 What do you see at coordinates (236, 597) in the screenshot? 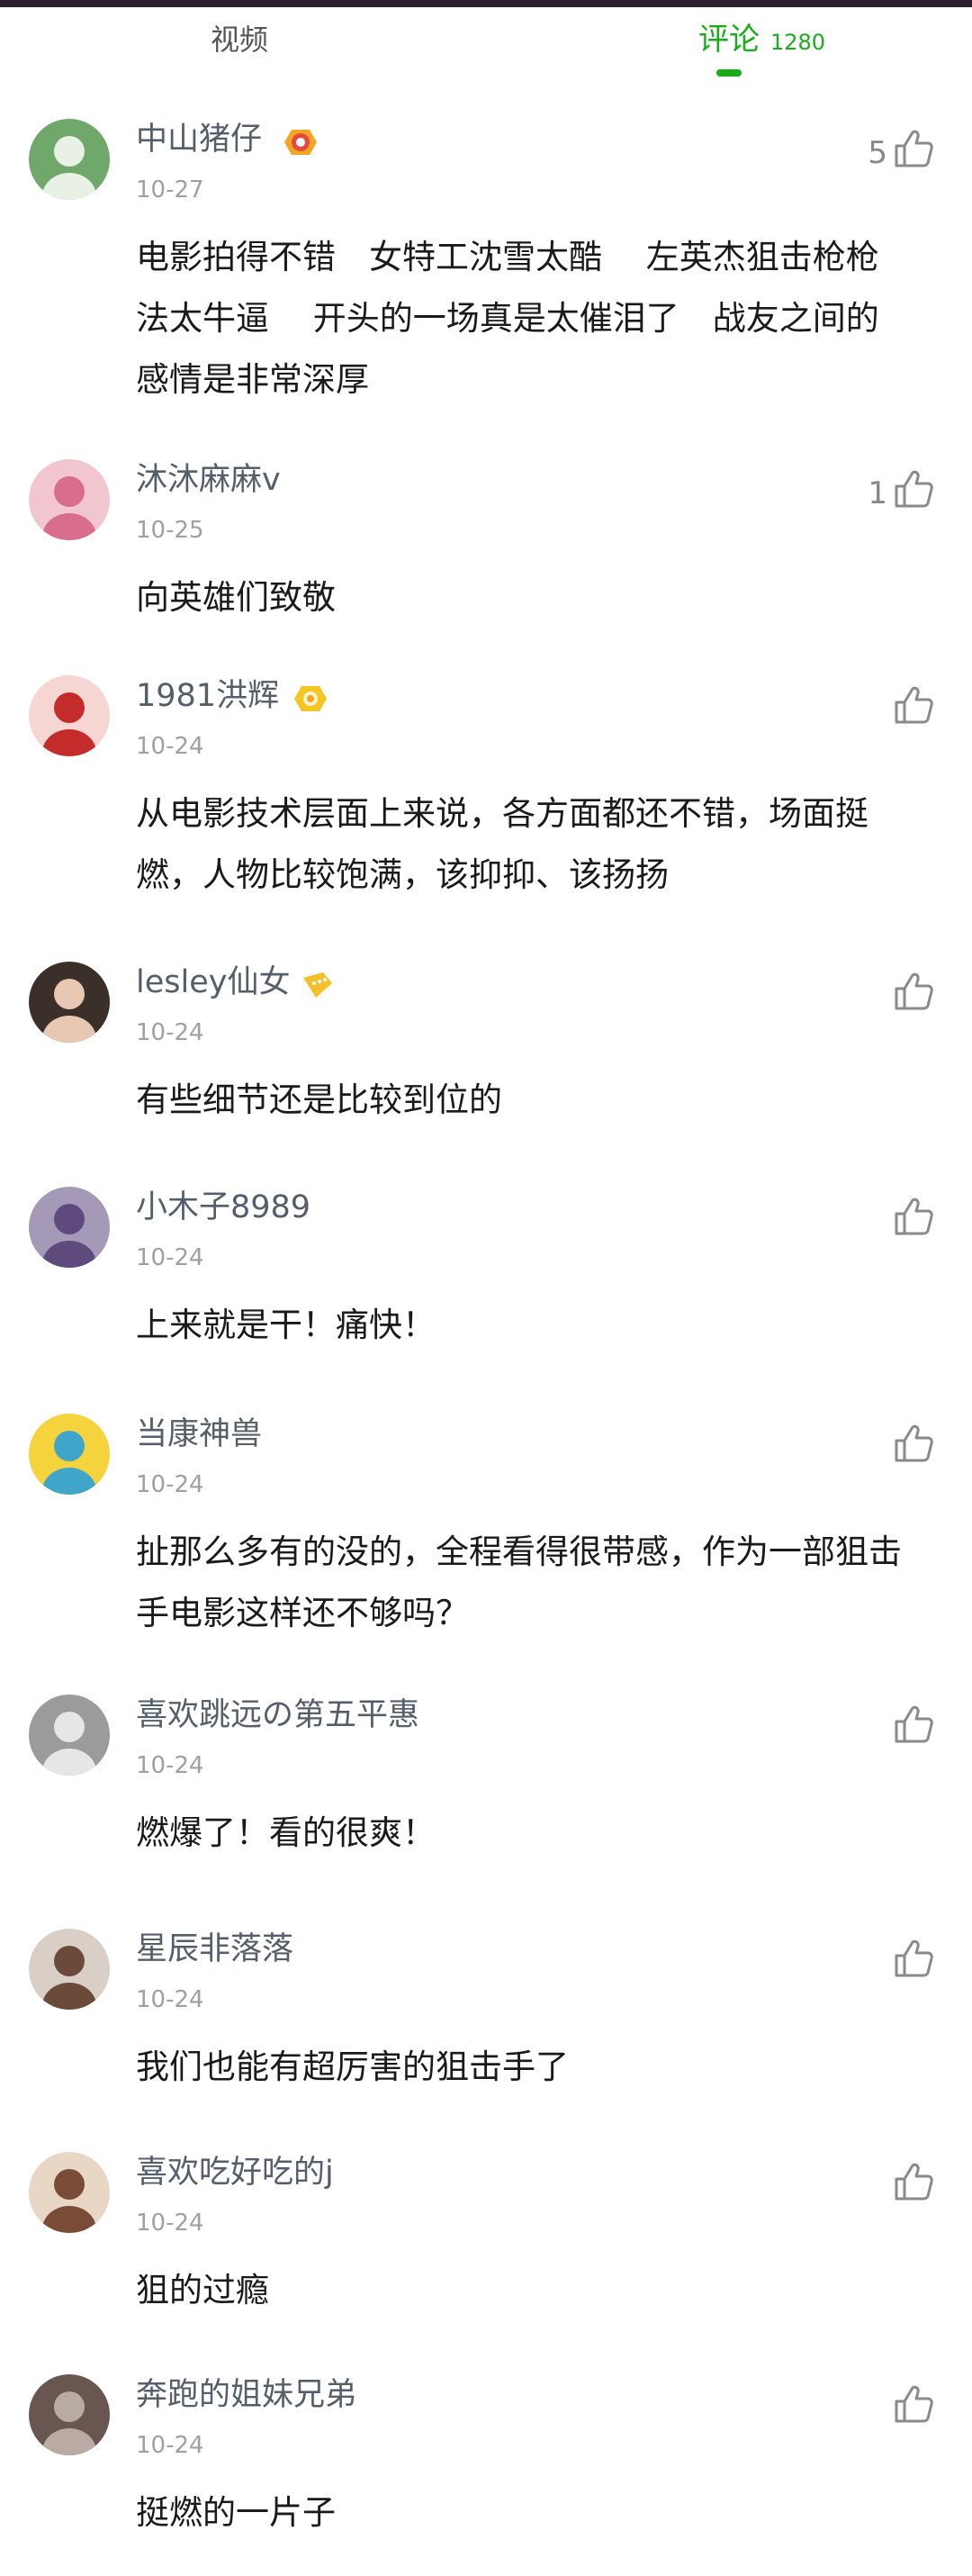
I see `comment-text: 向英雄们致敬` at bounding box center [236, 597].